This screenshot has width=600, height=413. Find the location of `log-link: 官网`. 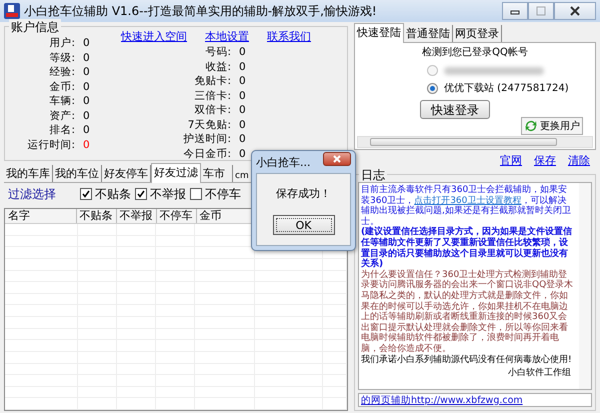

log-link: 官网 is located at coordinates (511, 160).